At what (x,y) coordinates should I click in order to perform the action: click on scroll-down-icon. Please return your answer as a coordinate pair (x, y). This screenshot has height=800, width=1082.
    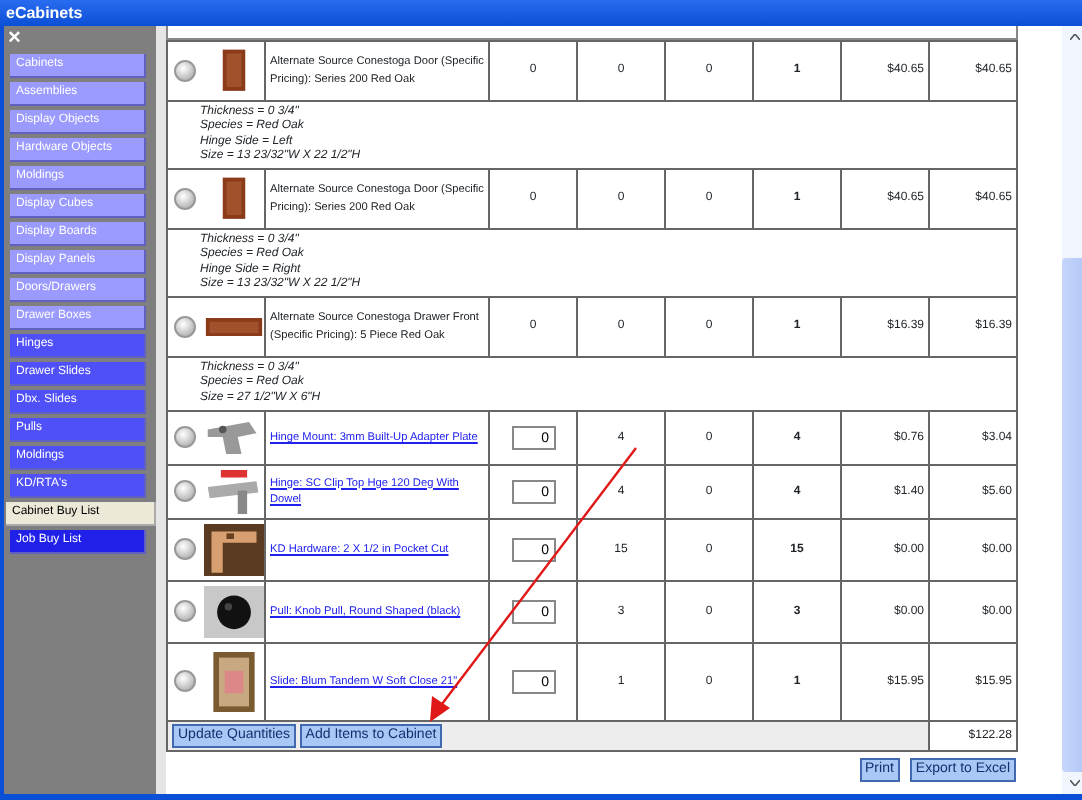
    Looking at the image, I should click on (1074, 783).